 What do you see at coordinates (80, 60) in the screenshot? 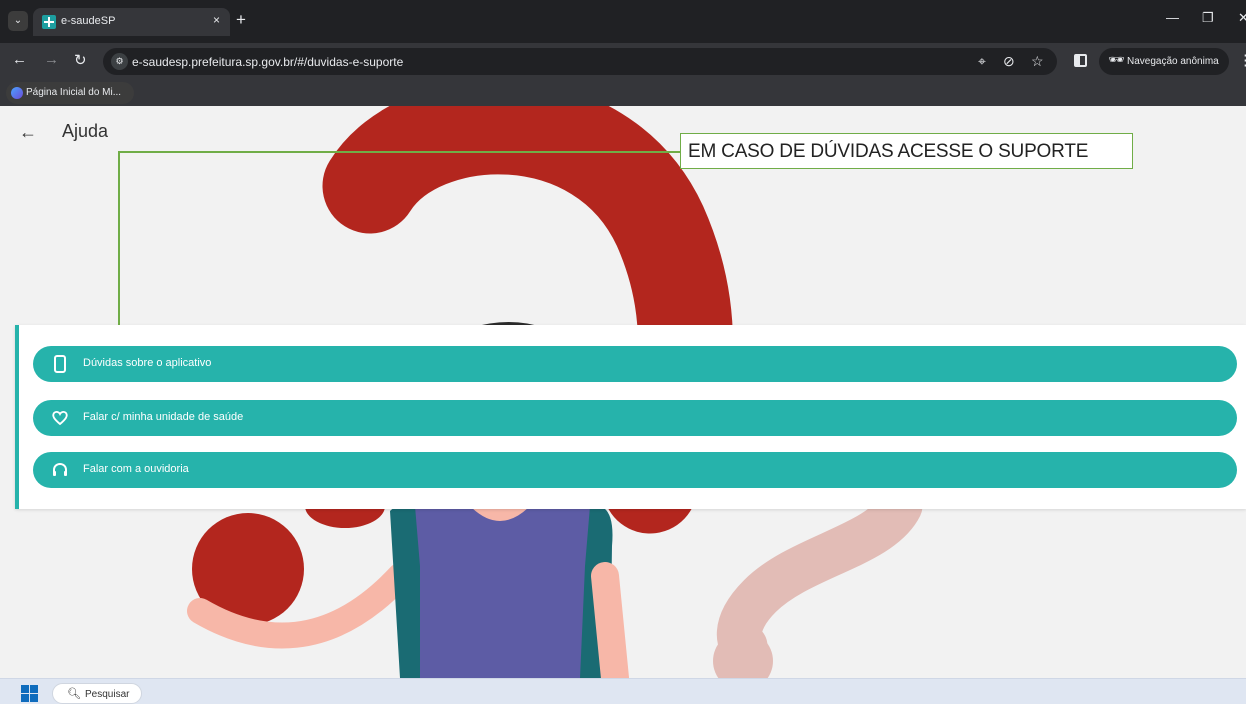
I see `reload-icon: ↻` at bounding box center [80, 60].